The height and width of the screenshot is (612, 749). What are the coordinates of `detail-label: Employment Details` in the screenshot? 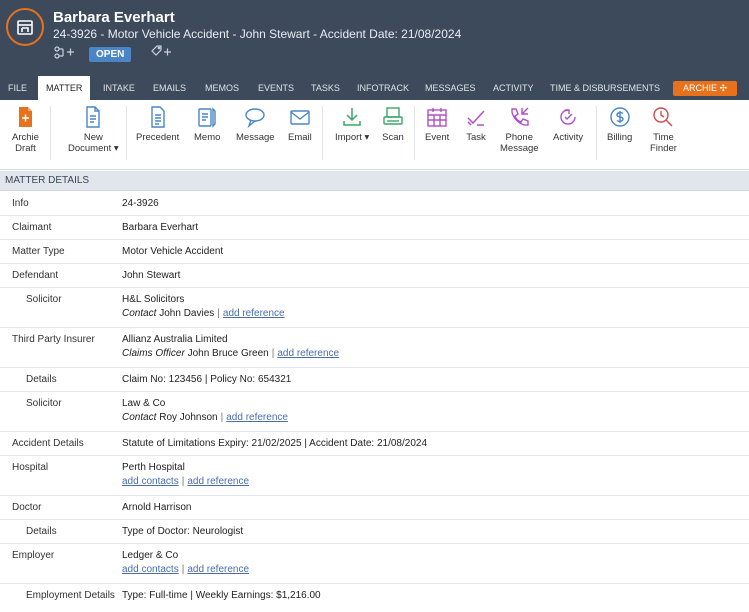 It's located at (70, 595).